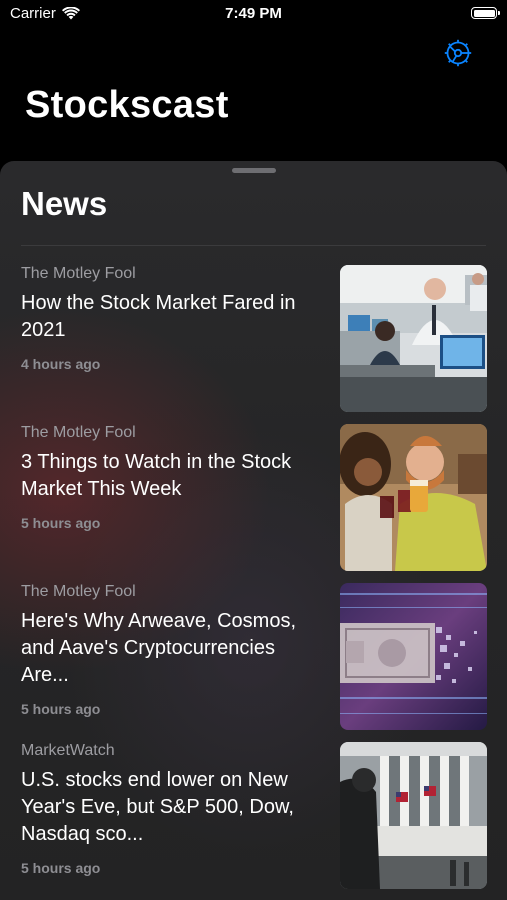 The height and width of the screenshot is (900, 507). I want to click on digital-dollar-photo, so click(413, 656).